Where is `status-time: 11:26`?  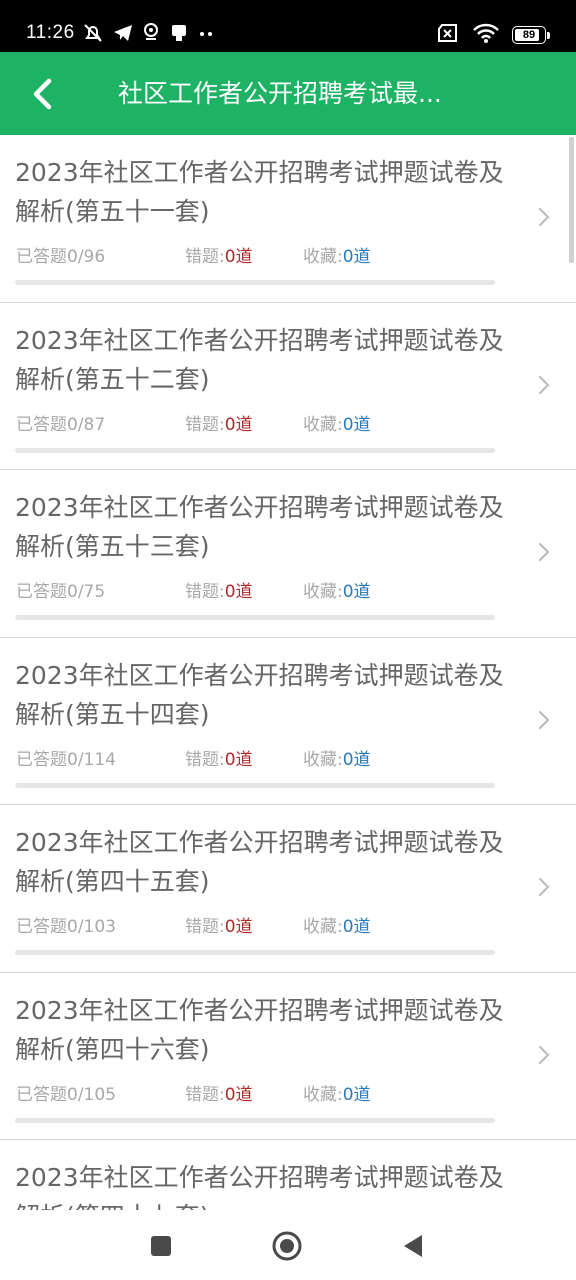
status-time: 11:26 is located at coordinates (50, 32).